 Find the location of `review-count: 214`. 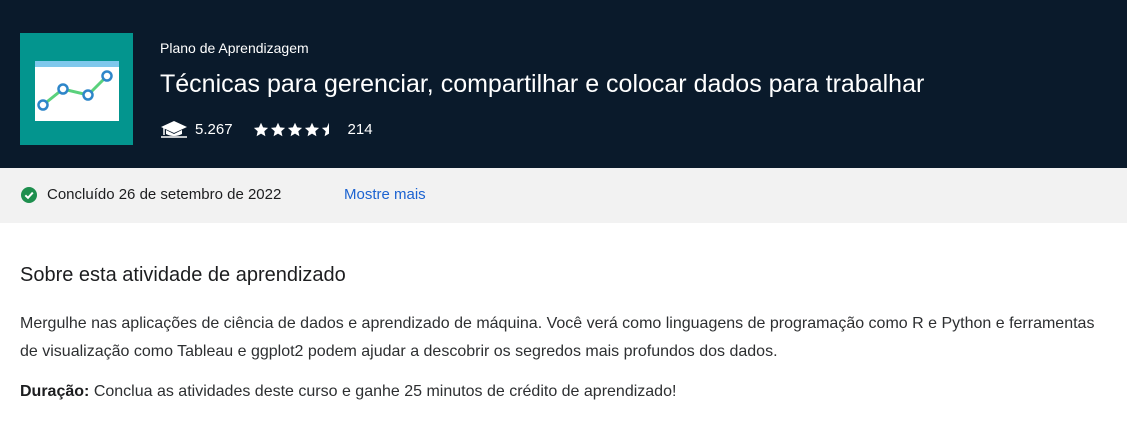

review-count: 214 is located at coordinates (360, 129).